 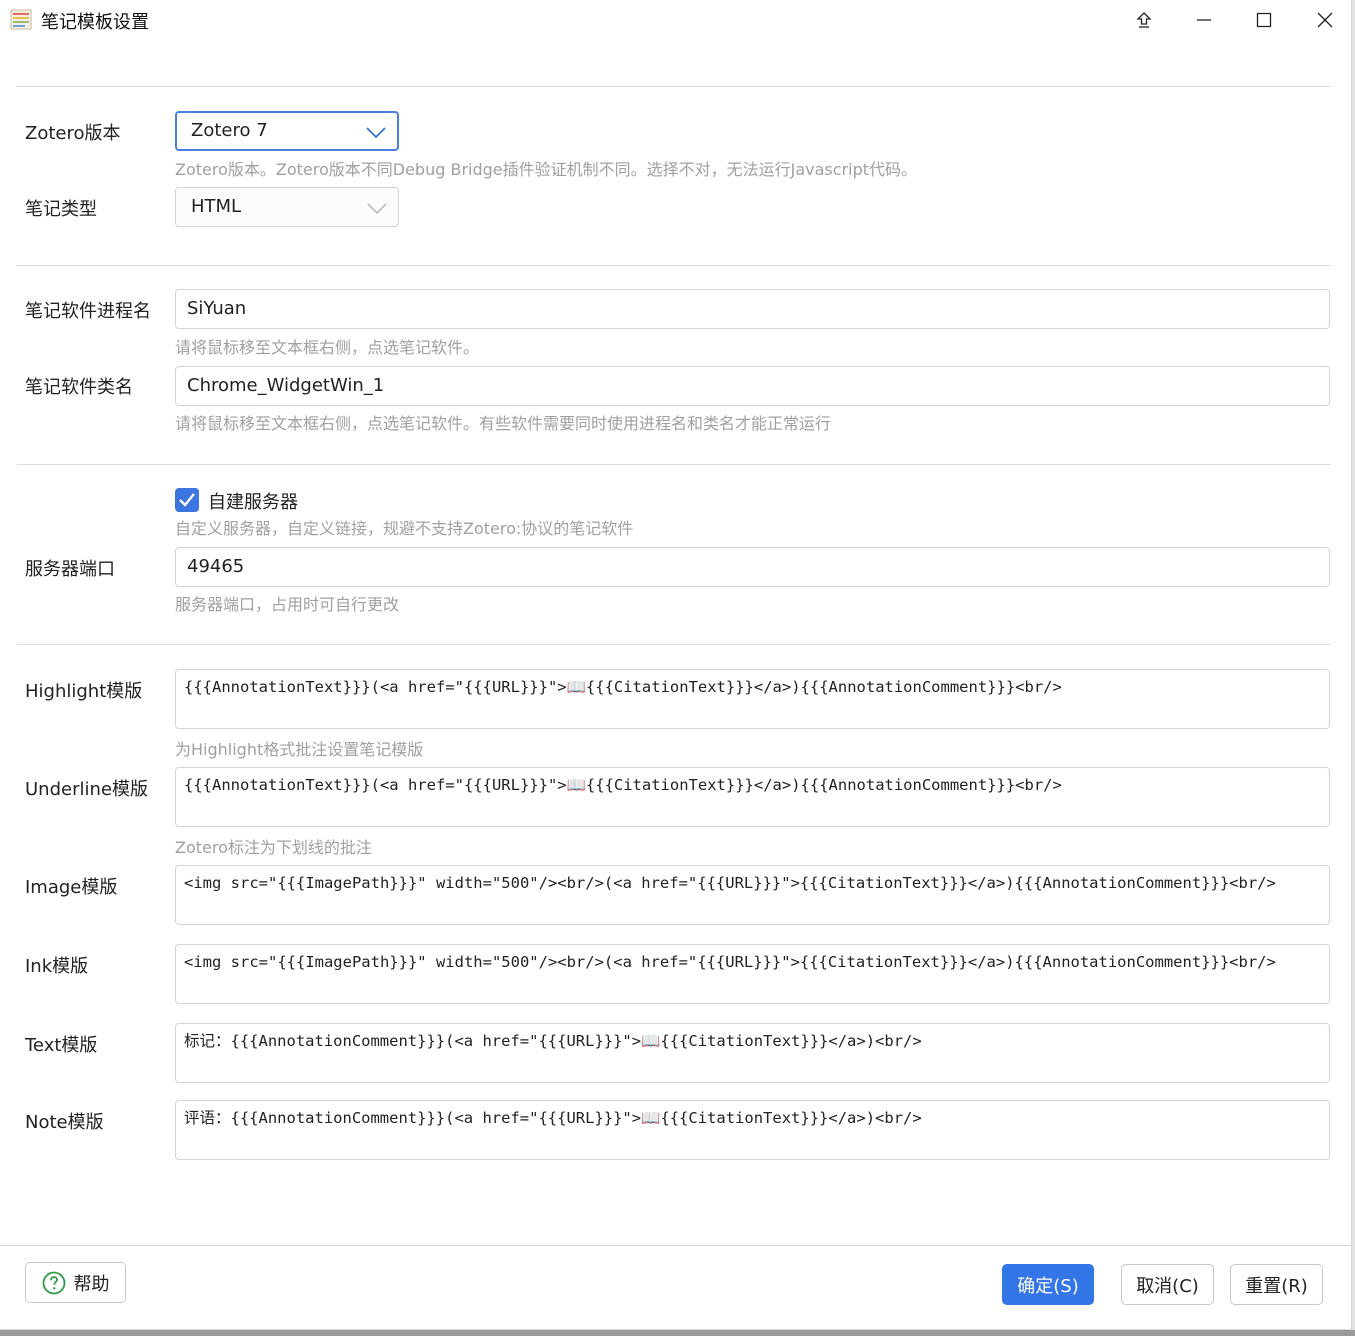 I want to click on self-server-label: 自建服务器, so click(x=253, y=501).